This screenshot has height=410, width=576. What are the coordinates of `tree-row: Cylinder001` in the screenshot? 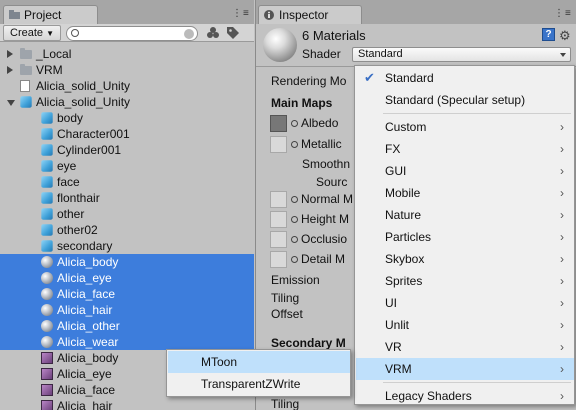 It's located at (127, 150).